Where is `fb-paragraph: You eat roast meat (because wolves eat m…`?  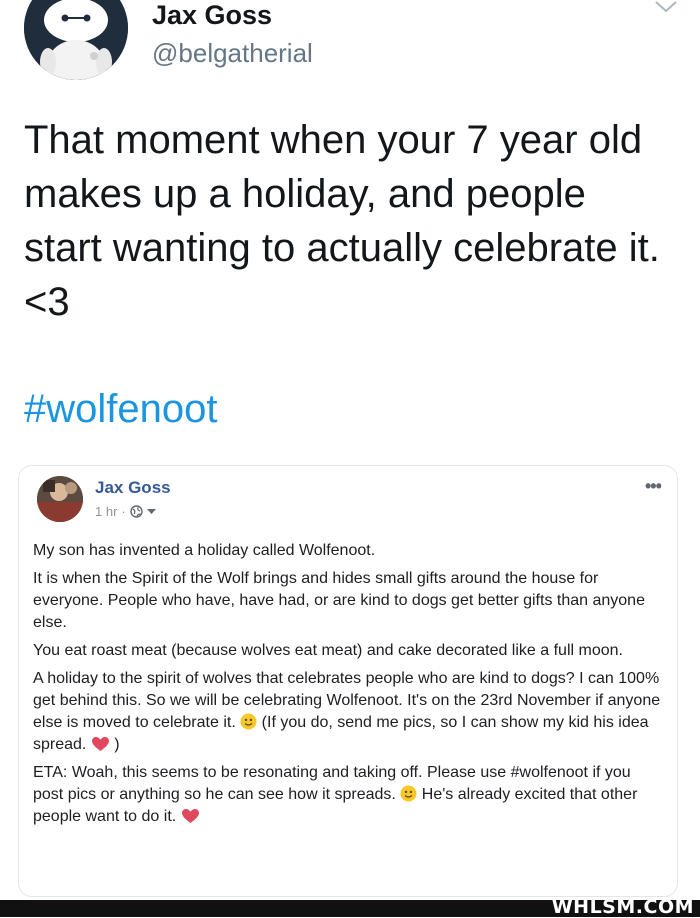 fb-paragraph: You eat roast meat (because wolves eat m… is located at coordinates (328, 650).